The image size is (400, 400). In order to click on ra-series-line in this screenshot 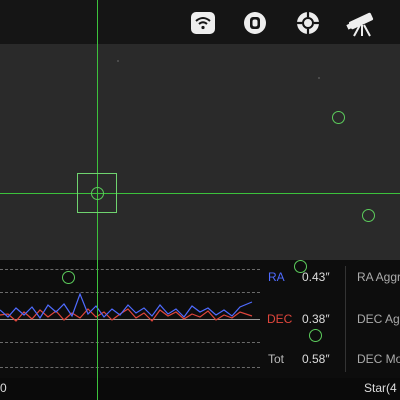, I will do `click(126, 306)`.